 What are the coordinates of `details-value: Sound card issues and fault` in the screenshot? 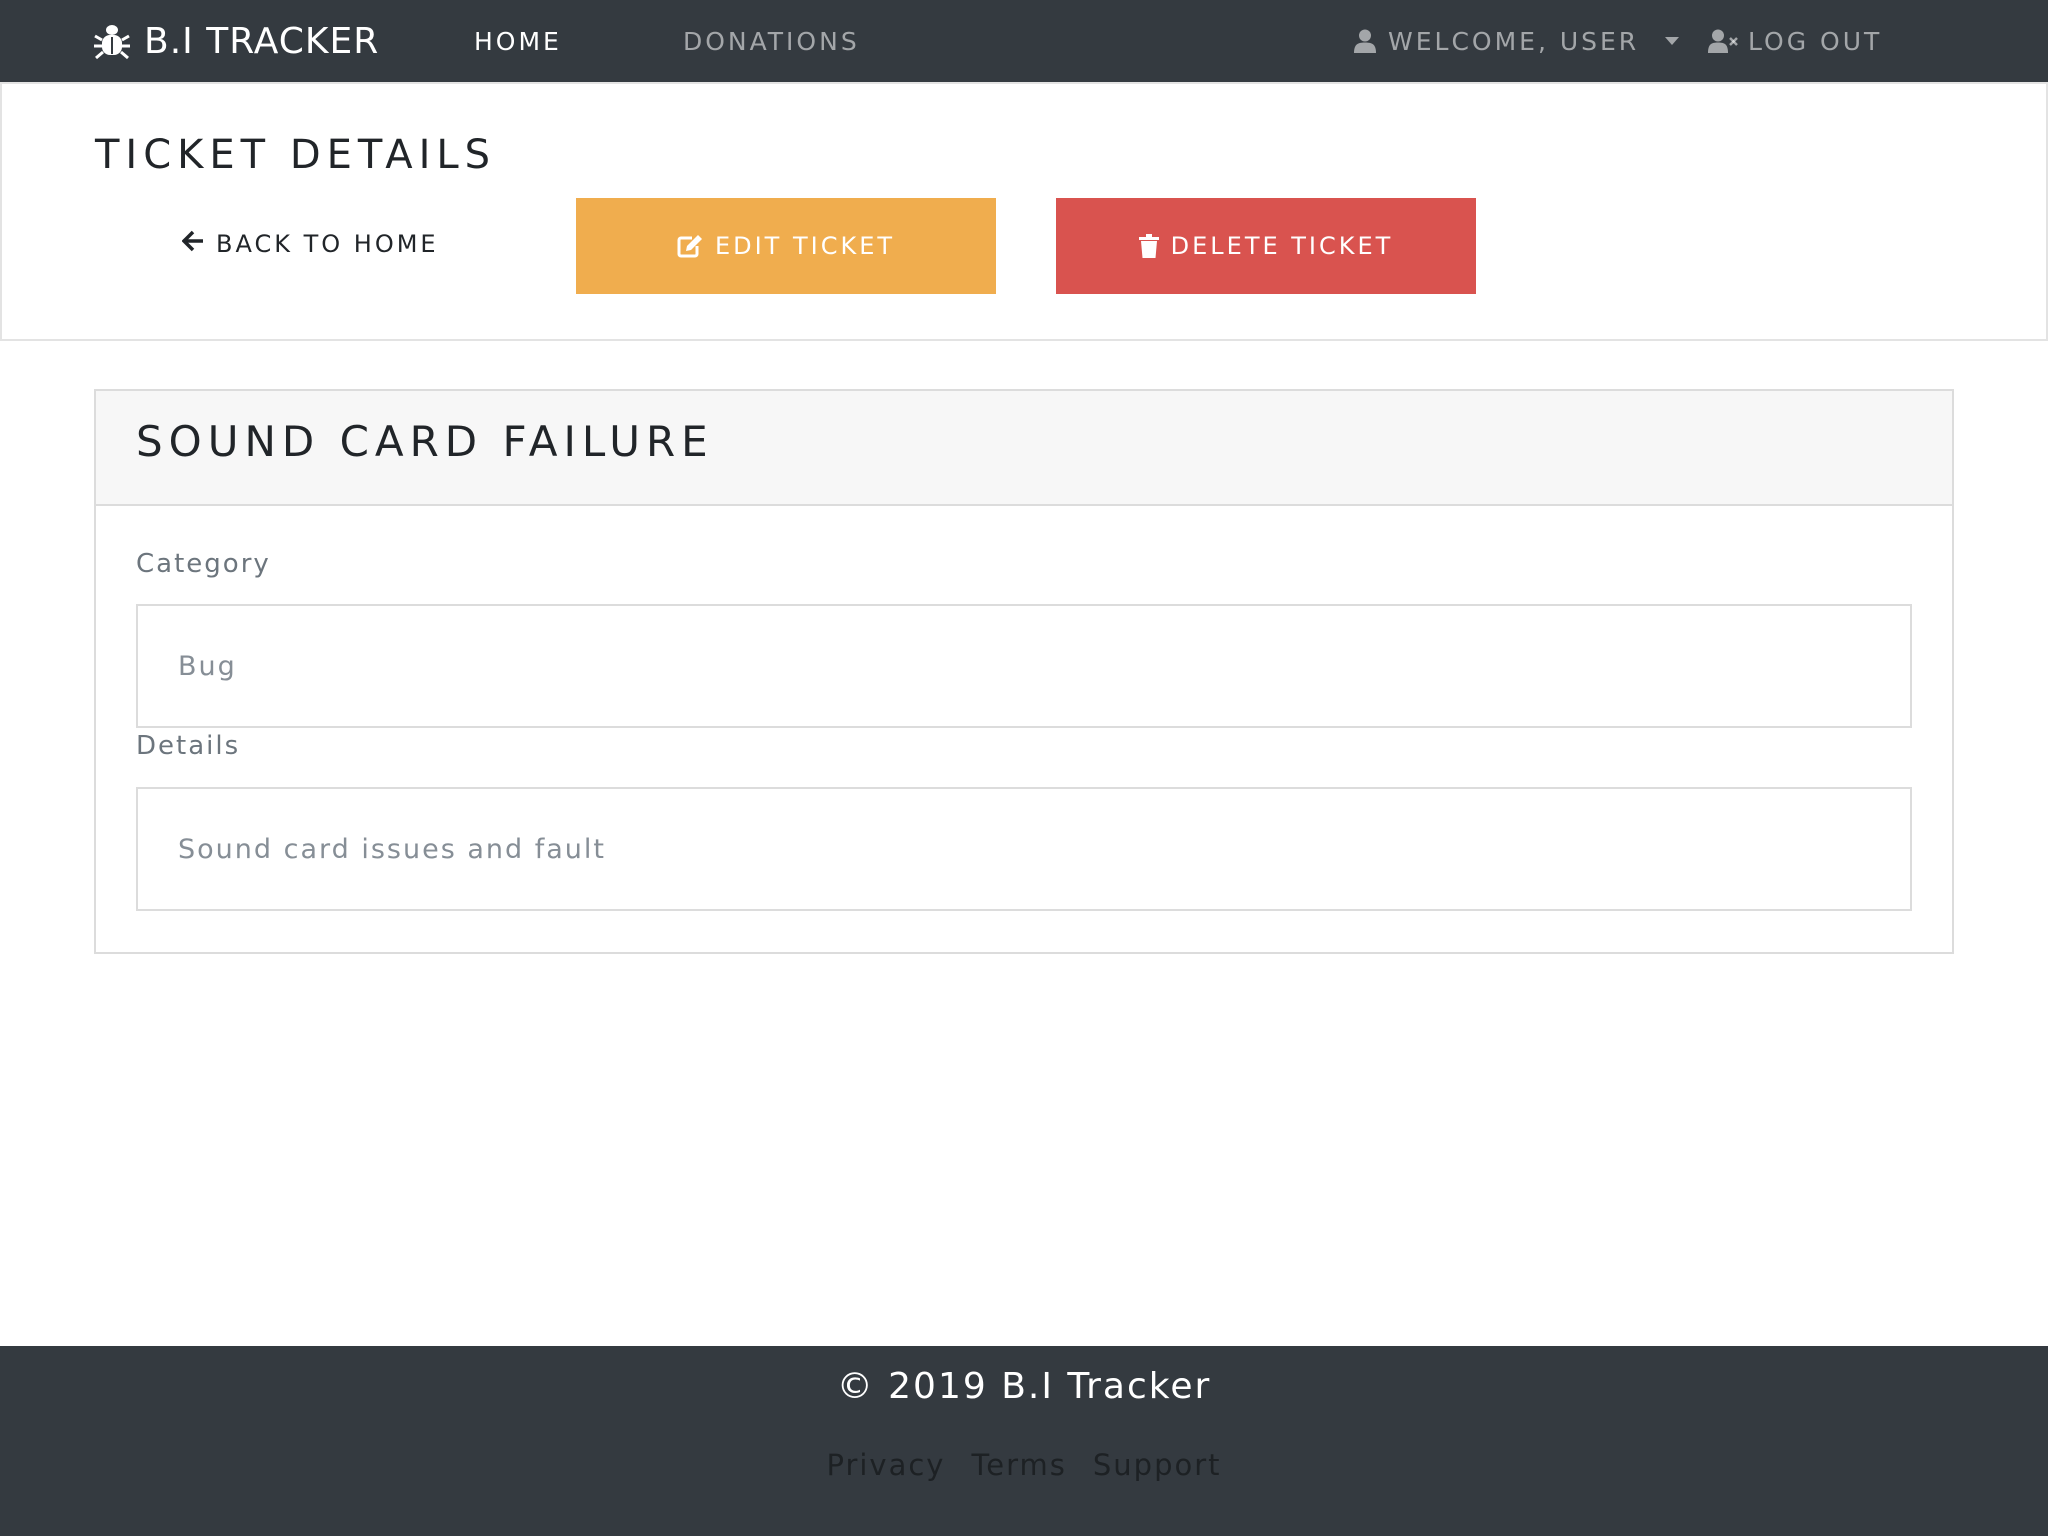 It's located at (392, 849).